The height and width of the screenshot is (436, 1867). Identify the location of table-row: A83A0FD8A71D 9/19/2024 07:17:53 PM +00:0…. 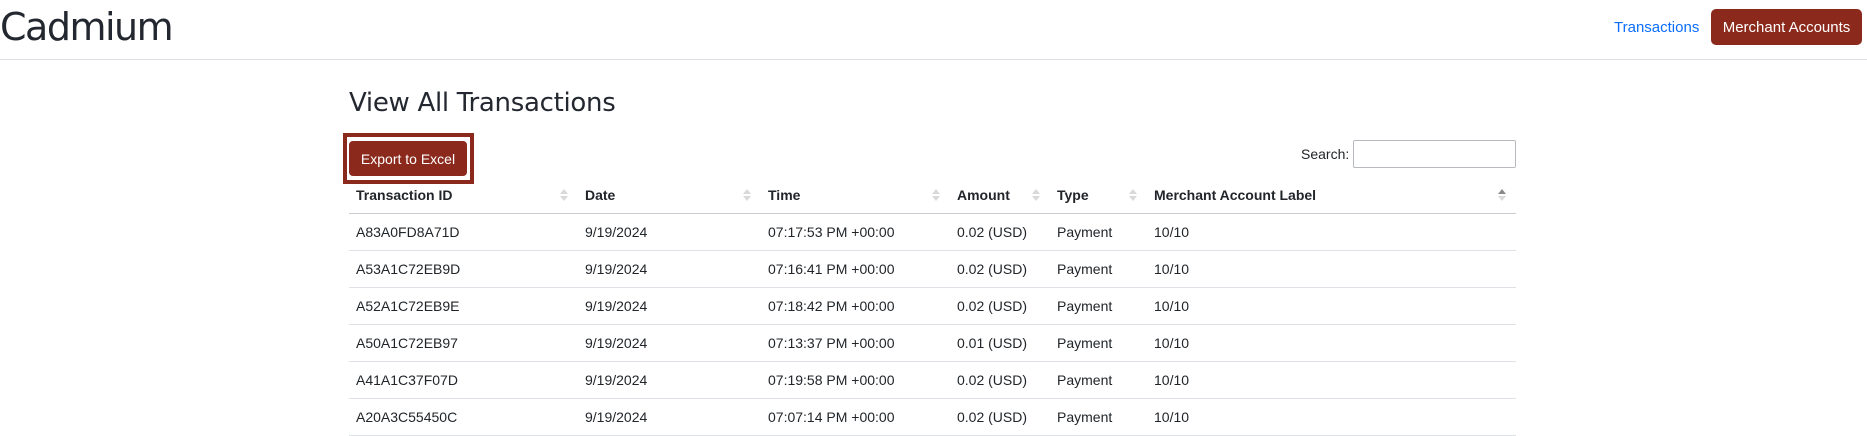
(932, 232).